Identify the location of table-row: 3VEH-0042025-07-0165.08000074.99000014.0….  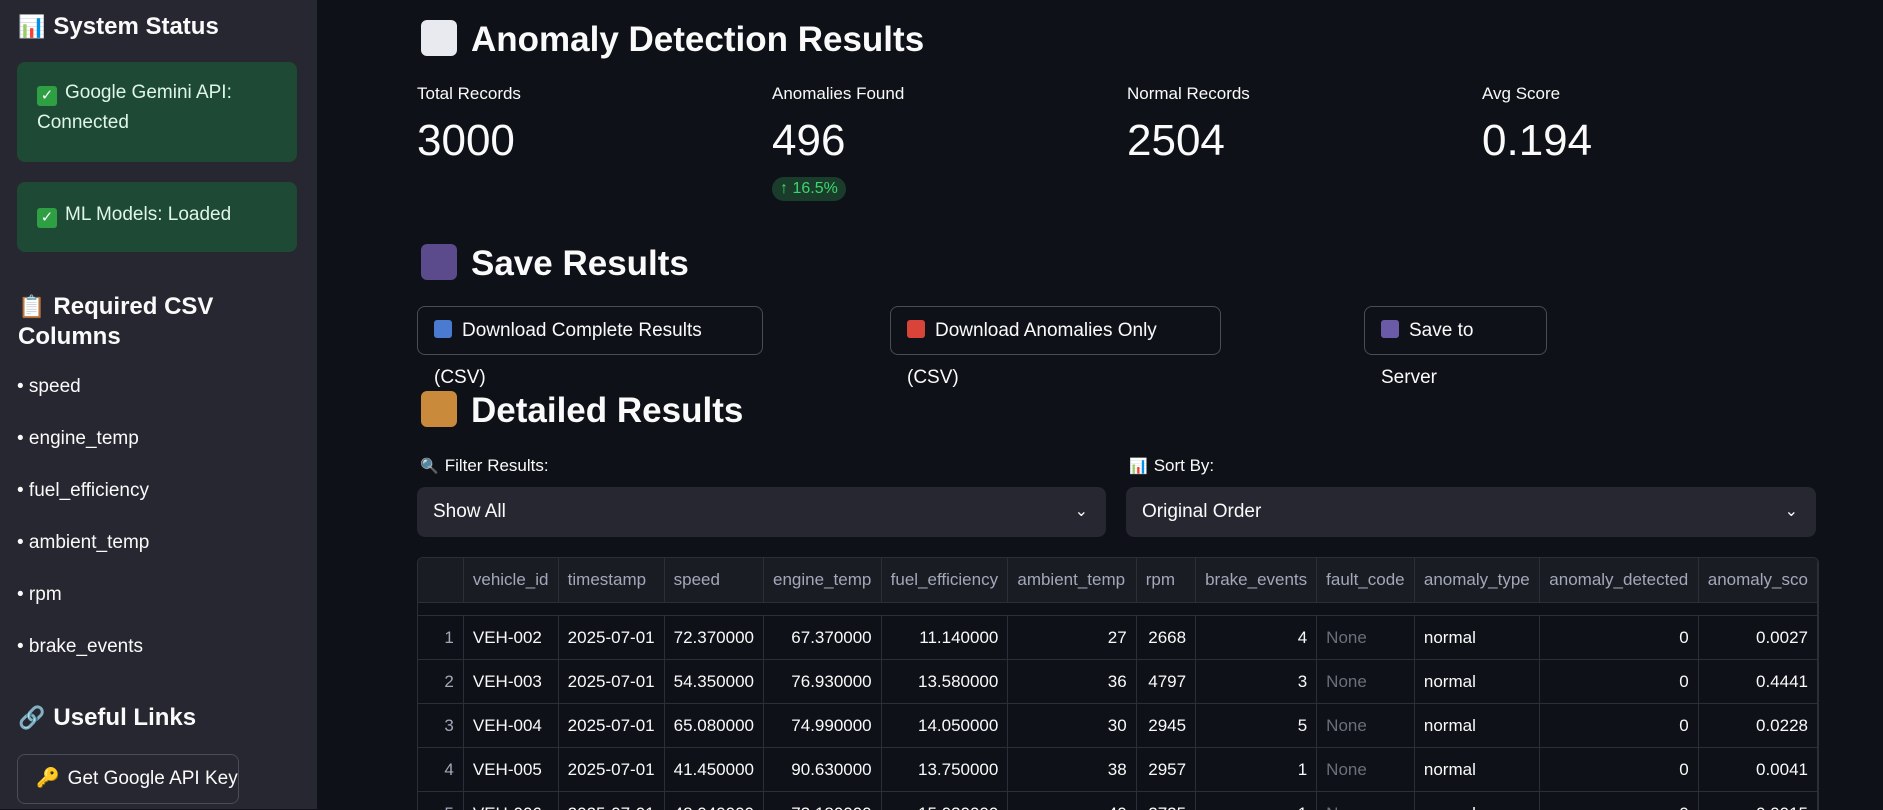
(1118, 726).